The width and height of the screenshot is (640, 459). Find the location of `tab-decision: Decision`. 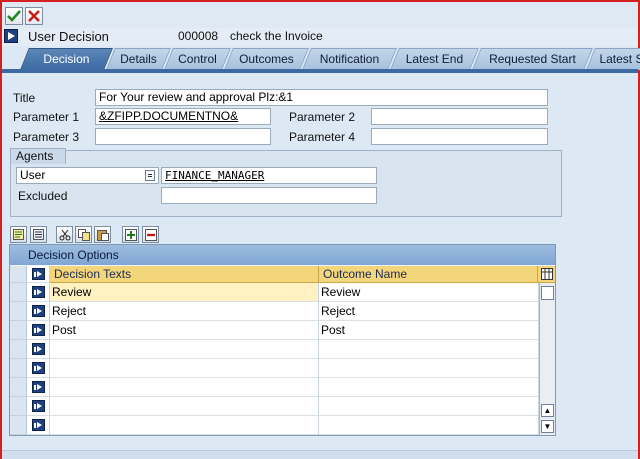

tab-decision: Decision is located at coordinates (66, 59).